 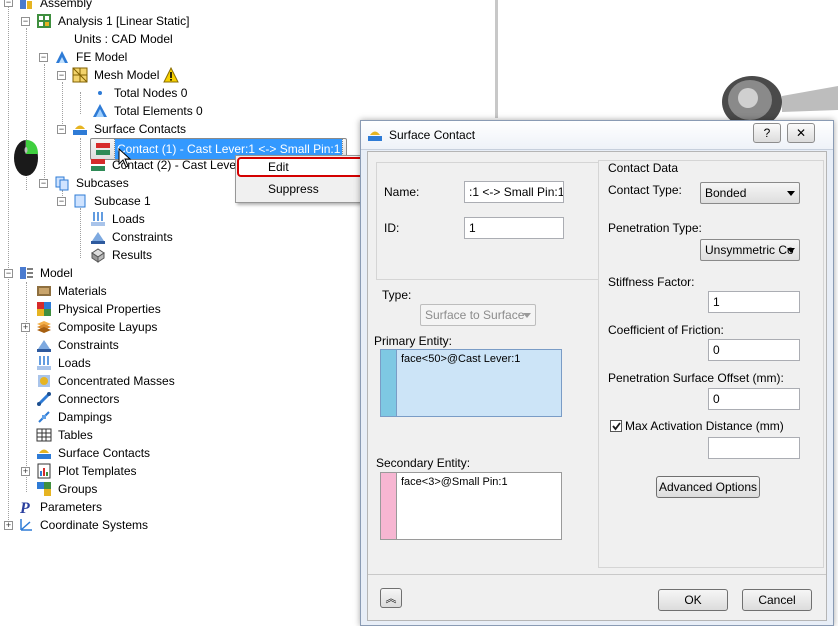 I want to click on node-icon, so click(x=100, y=93).